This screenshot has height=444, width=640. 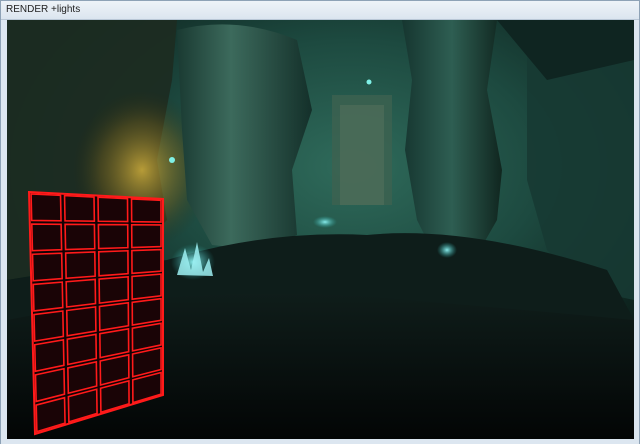 What do you see at coordinates (447, 250) in the screenshot?
I see `crystal-glow-right` at bounding box center [447, 250].